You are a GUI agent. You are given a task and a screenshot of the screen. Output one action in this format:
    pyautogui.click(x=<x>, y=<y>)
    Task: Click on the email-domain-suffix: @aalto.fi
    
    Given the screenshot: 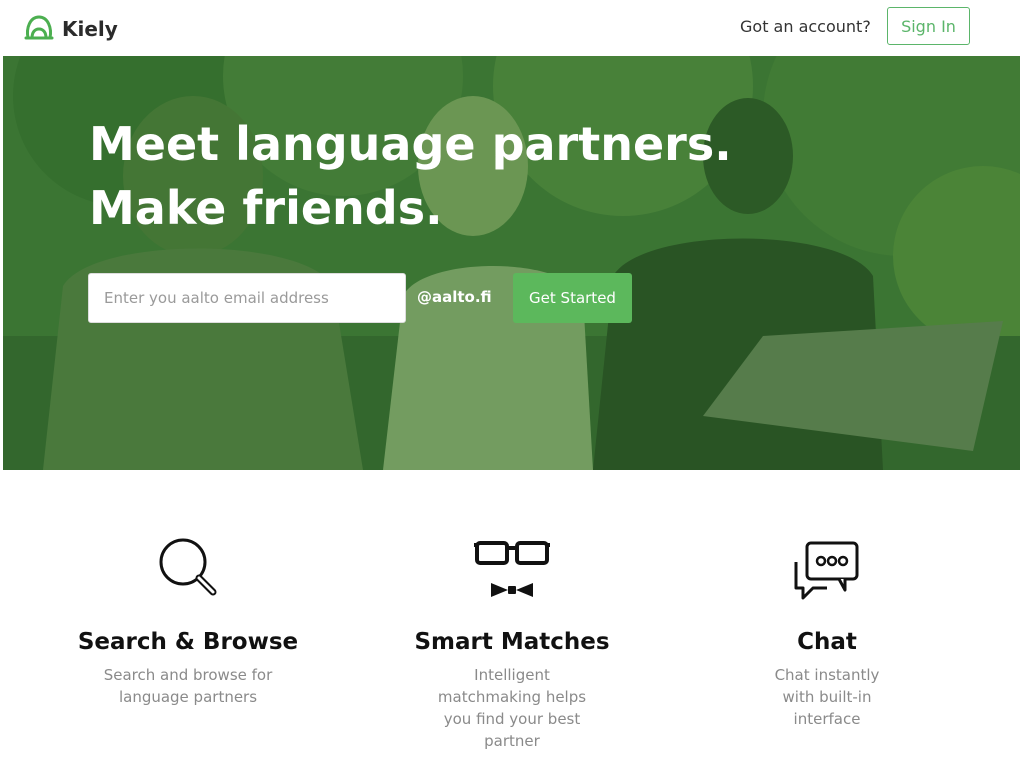 What is the action you would take?
    pyautogui.click(x=454, y=297)
    